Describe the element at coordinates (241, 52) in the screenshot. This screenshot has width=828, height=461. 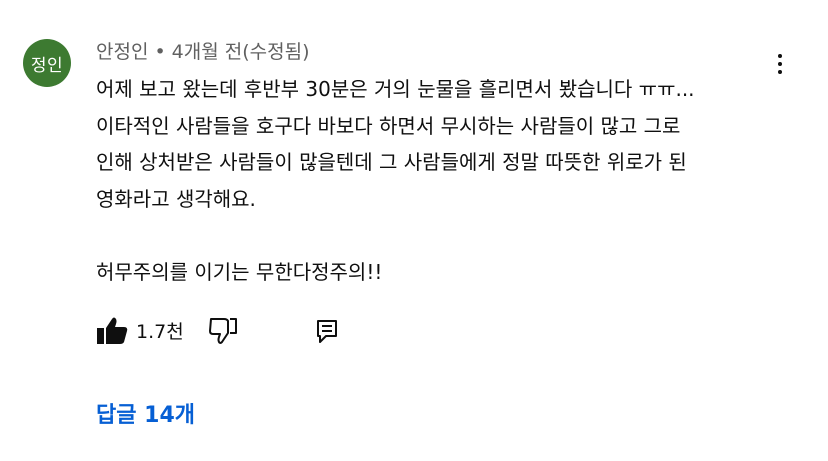
I see `comment-timestamp: 4개월 전(수정됨)` at that location.